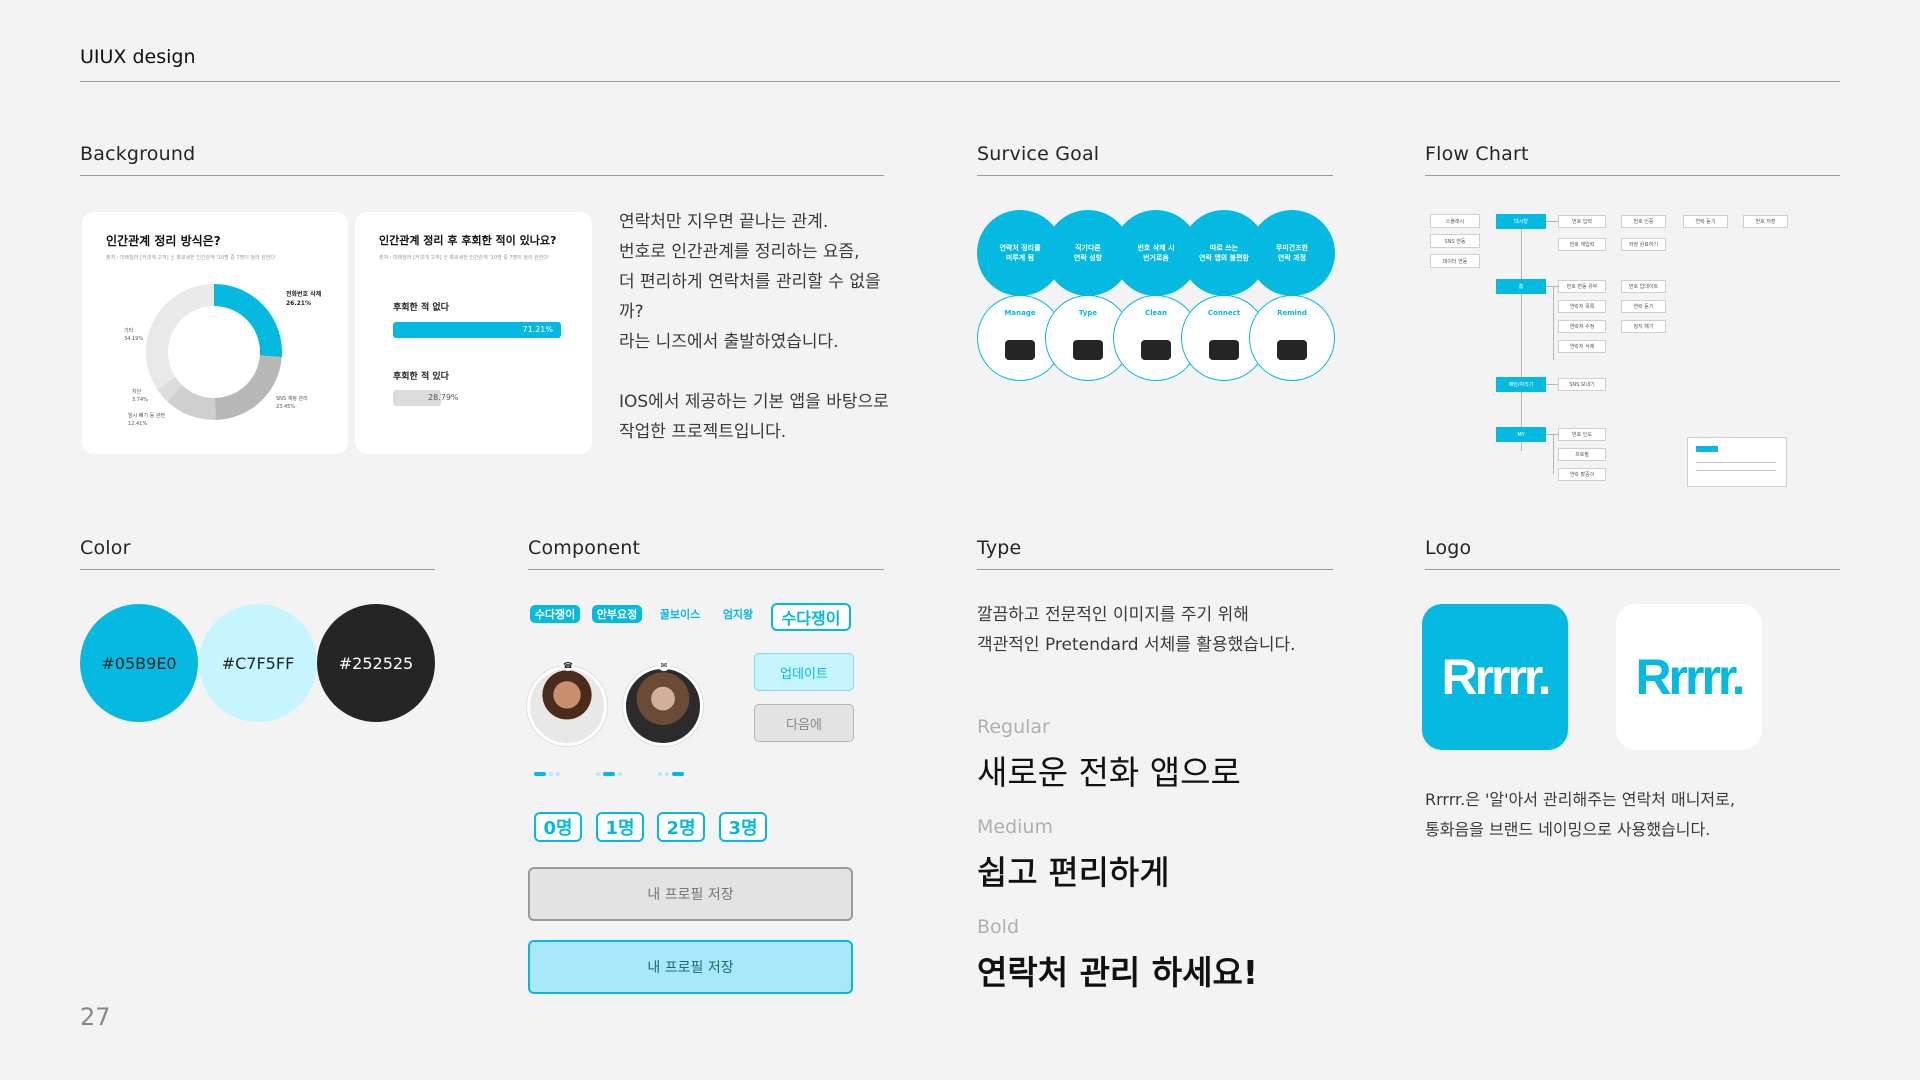 This screenshot has height=1080, width=1920. I want to click on logo-divider, so click(1632, 569).